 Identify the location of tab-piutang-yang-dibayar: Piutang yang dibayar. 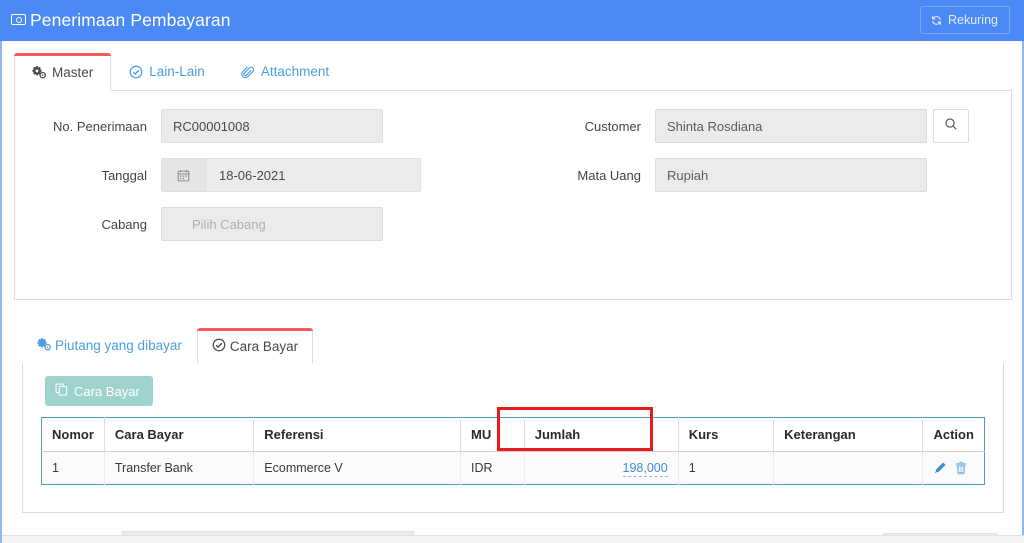
(109, 345).